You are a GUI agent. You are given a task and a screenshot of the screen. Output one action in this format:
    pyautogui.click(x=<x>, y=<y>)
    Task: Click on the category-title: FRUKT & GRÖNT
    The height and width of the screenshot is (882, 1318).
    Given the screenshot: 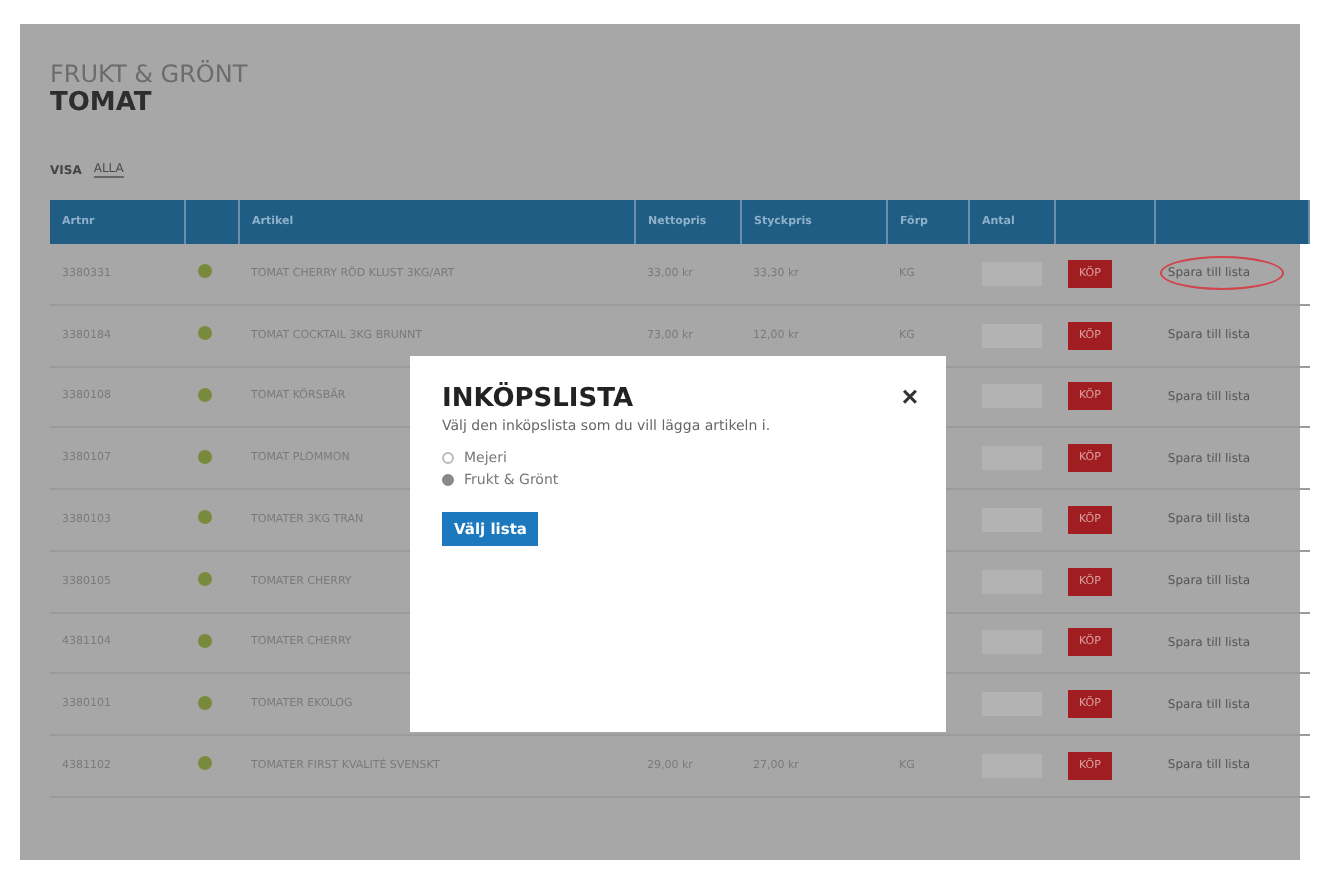 What is the action you would take?
    pyautogui.click(x=150, y=74)
    